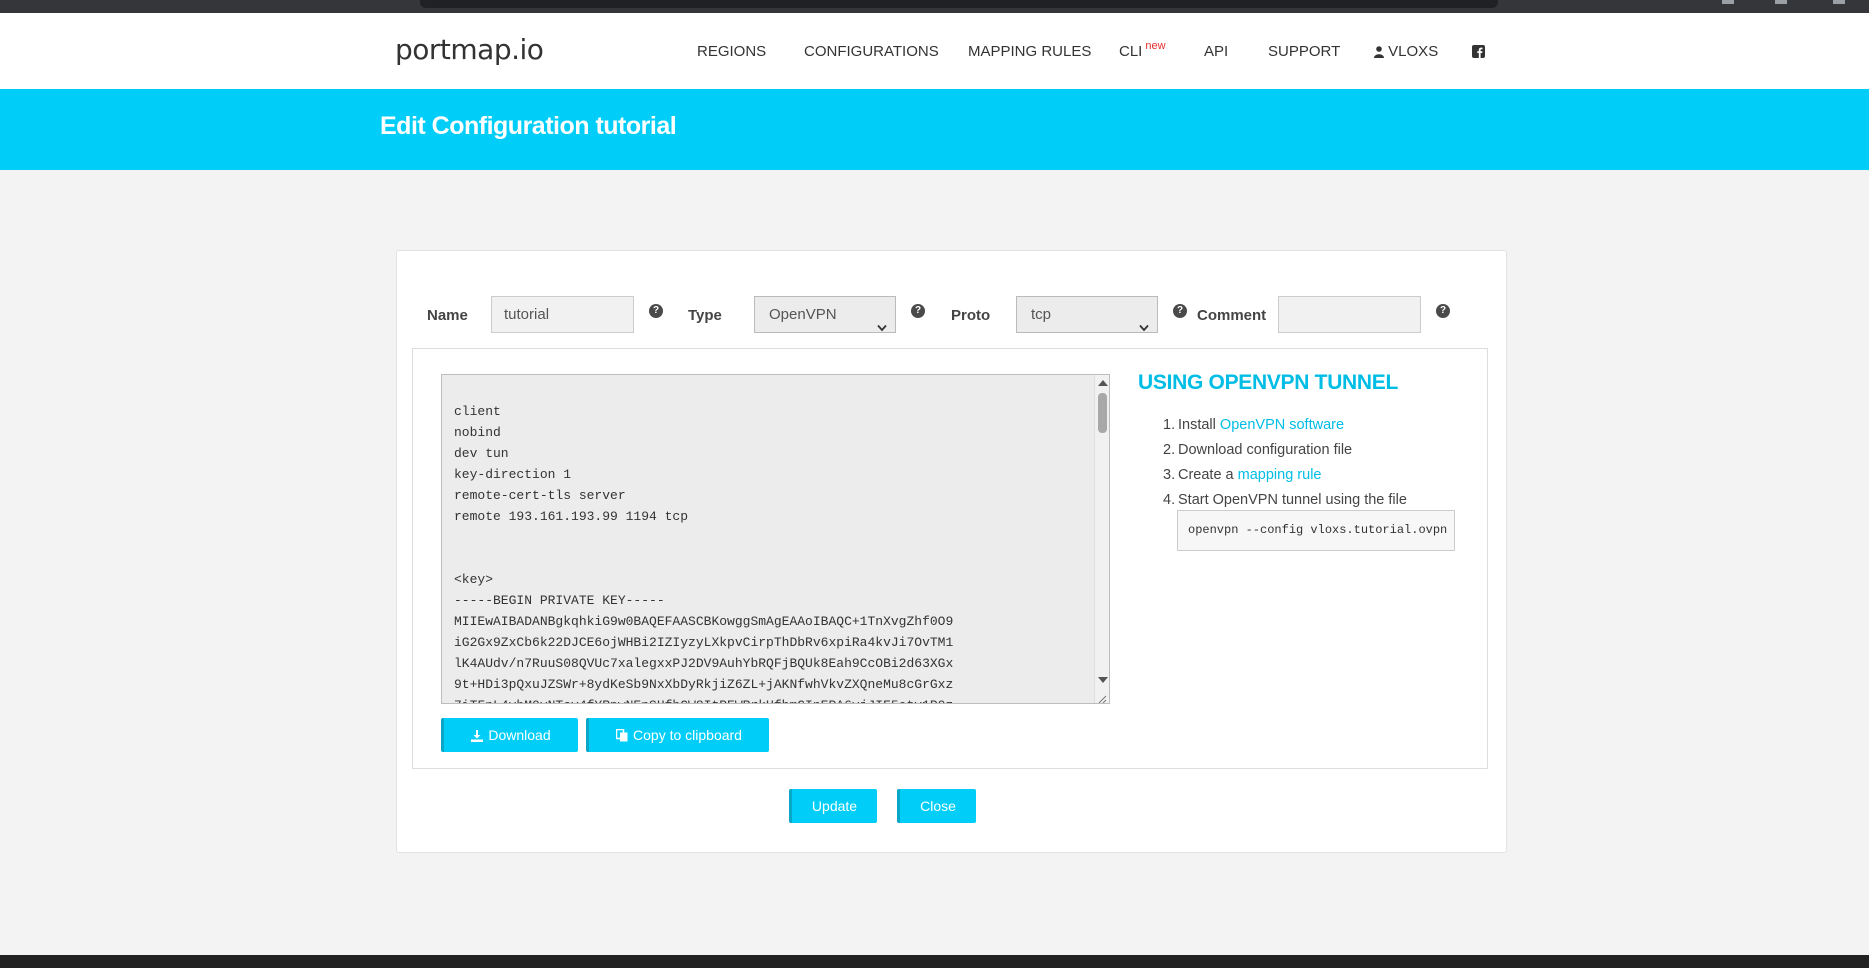  Describe the element at coordinates (871, 51) in the screenshot. I see `nav-configurations: CONFIGURATIONS` at that location.